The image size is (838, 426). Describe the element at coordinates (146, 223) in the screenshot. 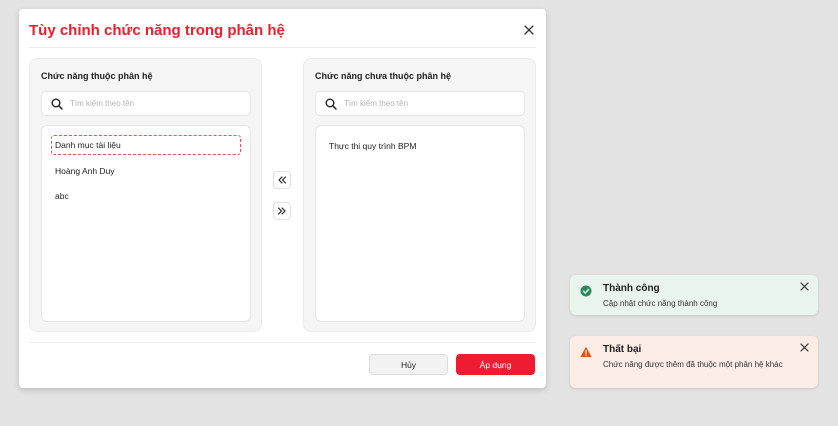

I see `assigned-functions-list: Danh mục tài liệu Hoàng Anh Duy abc` at that location.